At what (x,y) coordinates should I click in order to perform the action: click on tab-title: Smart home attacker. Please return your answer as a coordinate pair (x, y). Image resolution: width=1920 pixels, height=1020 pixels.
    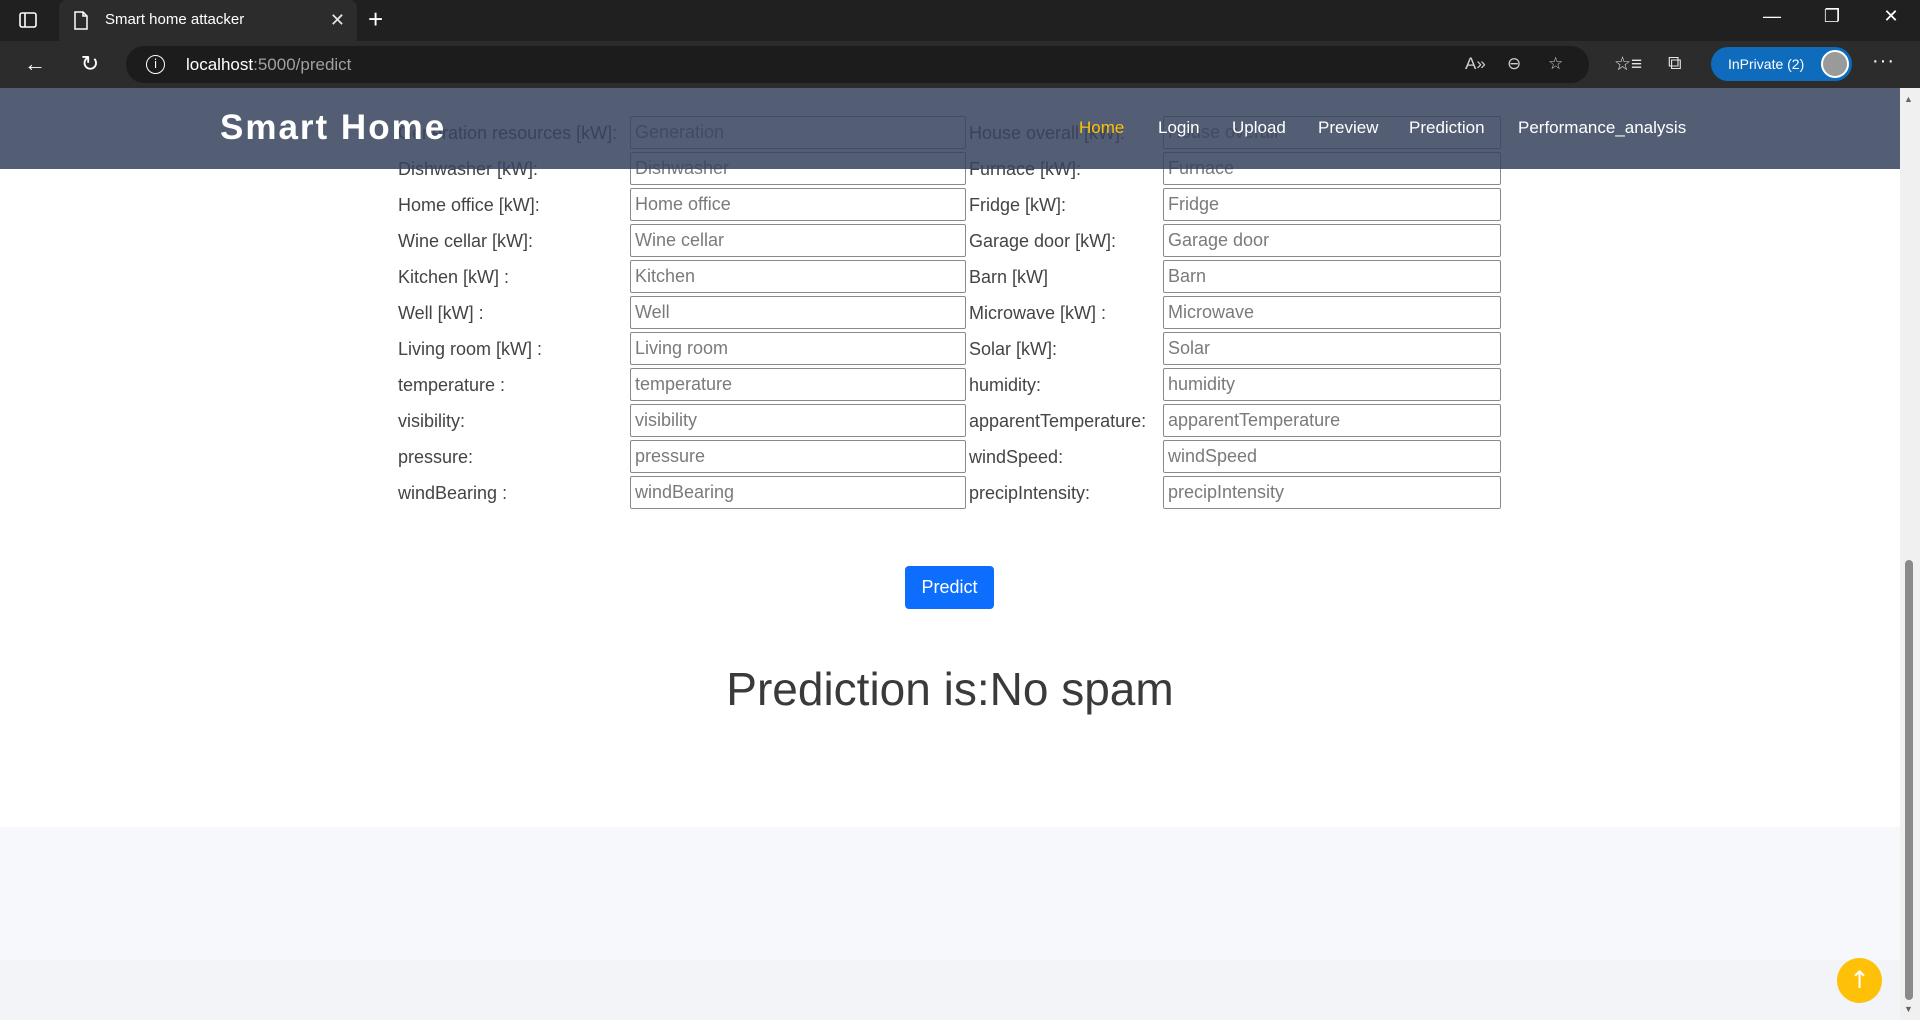
    Looking at the image, I should click on (175, 19).